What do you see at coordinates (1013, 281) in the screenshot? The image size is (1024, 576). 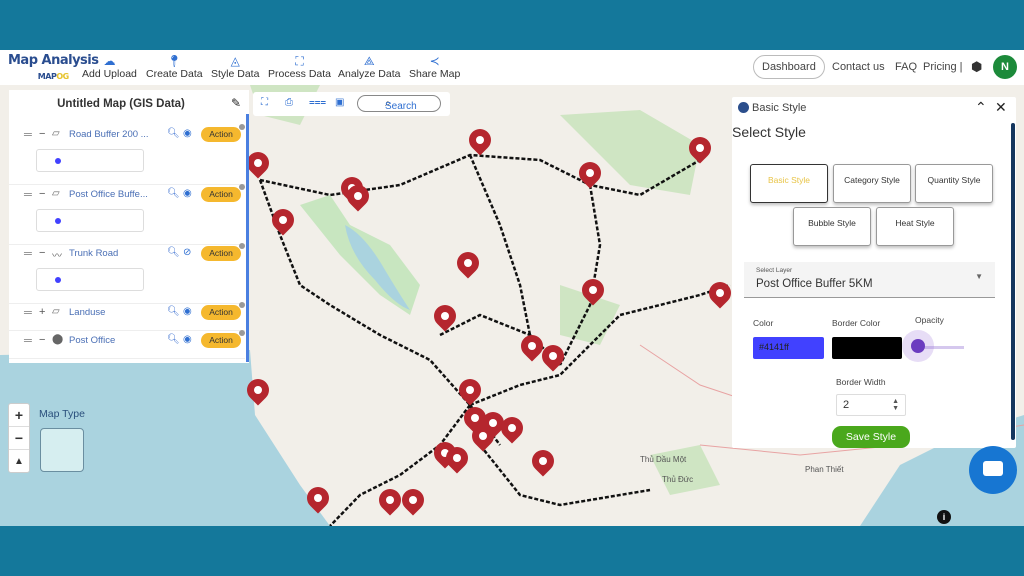 I see `style-panel-scrollbar` at bounding box center [1013, 281].